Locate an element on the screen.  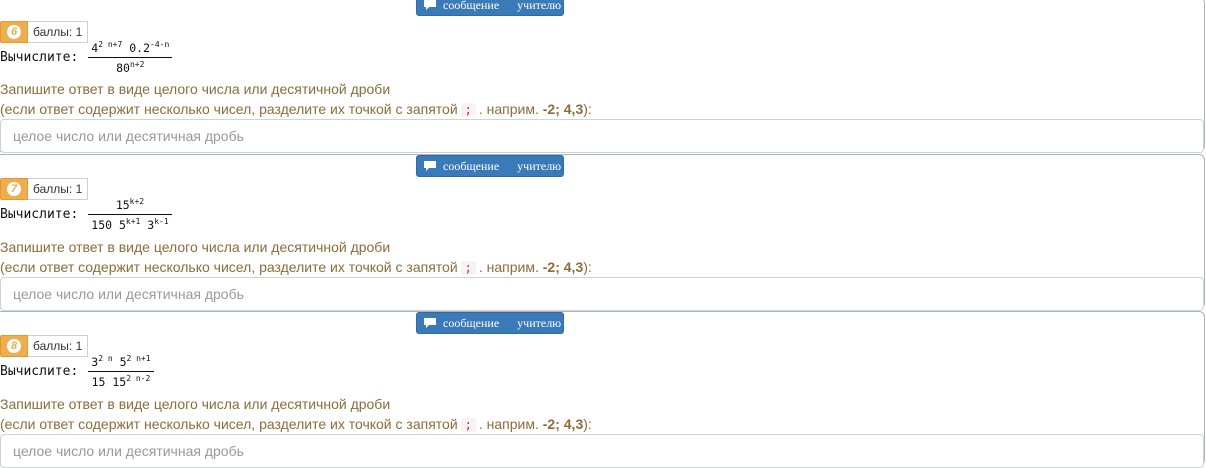
numerator: 15k+2 is located at coordinates (130, 204).